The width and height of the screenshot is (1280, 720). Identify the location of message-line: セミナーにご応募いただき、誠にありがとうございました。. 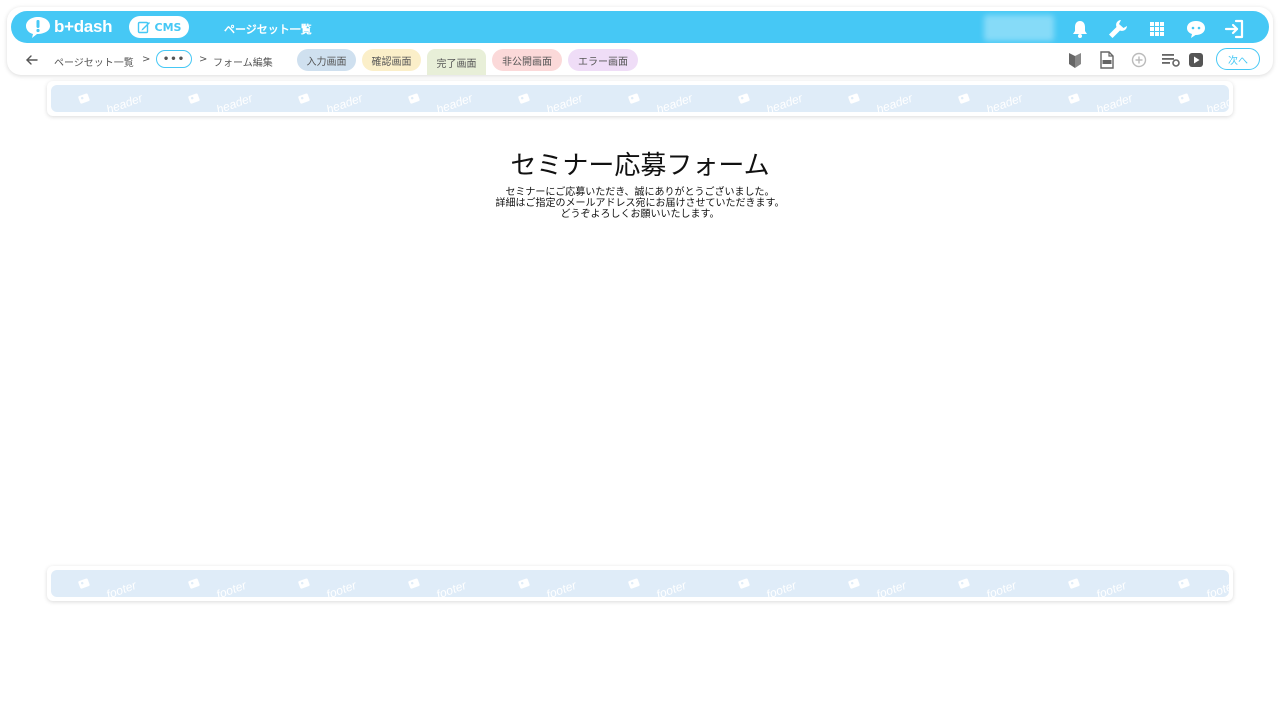
(640, 192).